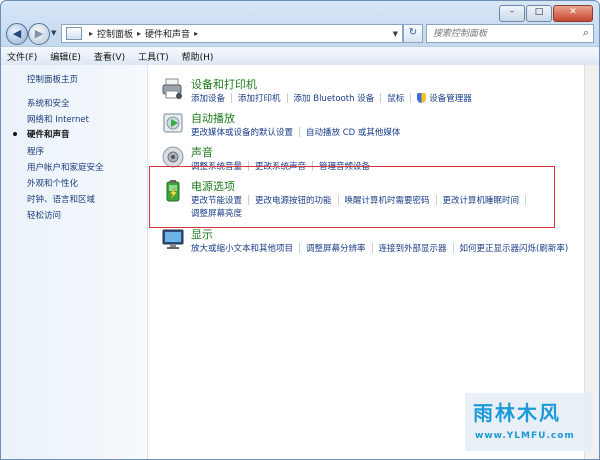 Image resolution: width=600 pixels, height=460 pixels. I want to click on search-icon: ⌕, so click(586, 33).